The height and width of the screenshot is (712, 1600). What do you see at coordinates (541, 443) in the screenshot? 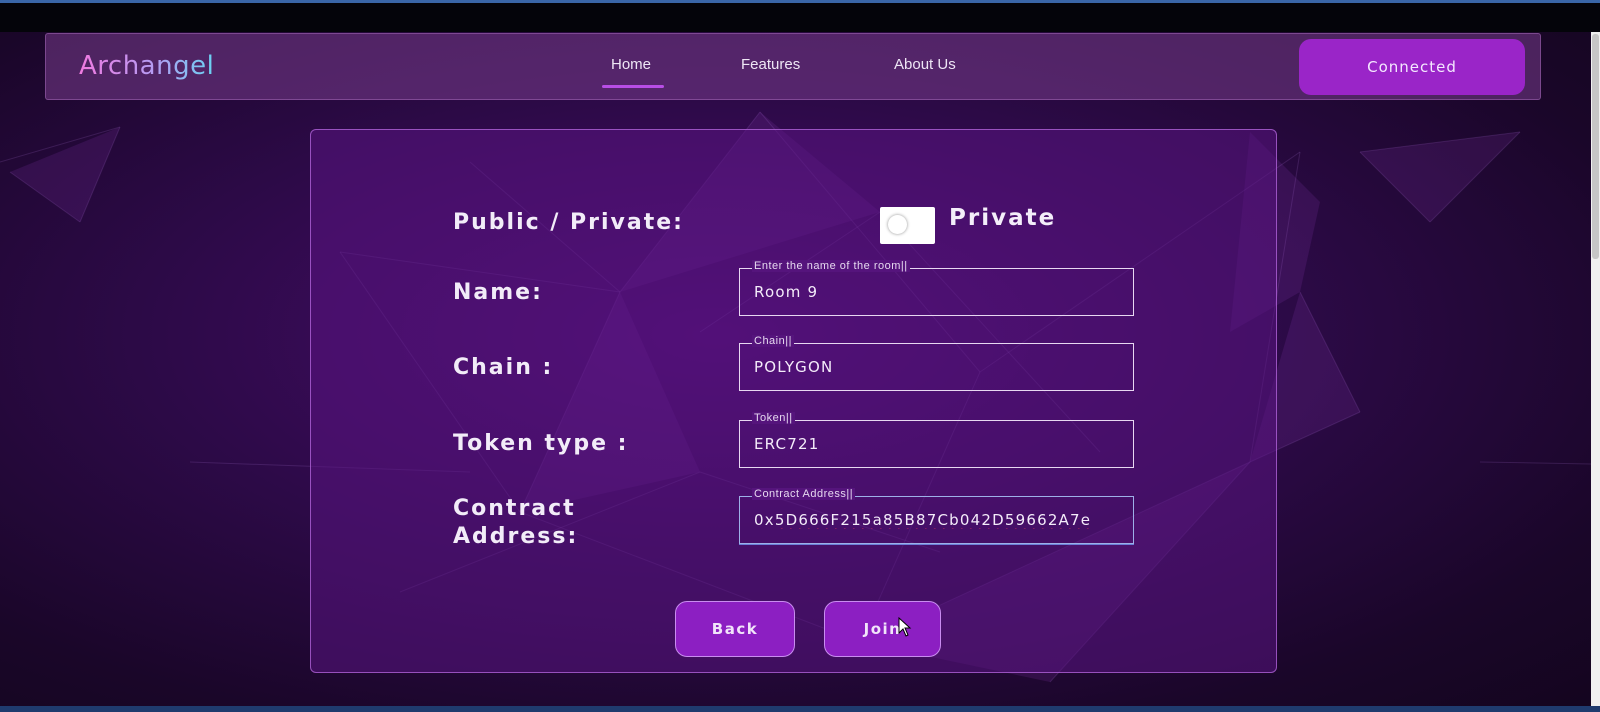
I see `token-type-label: Token type :` at bounding box center [541, 443].